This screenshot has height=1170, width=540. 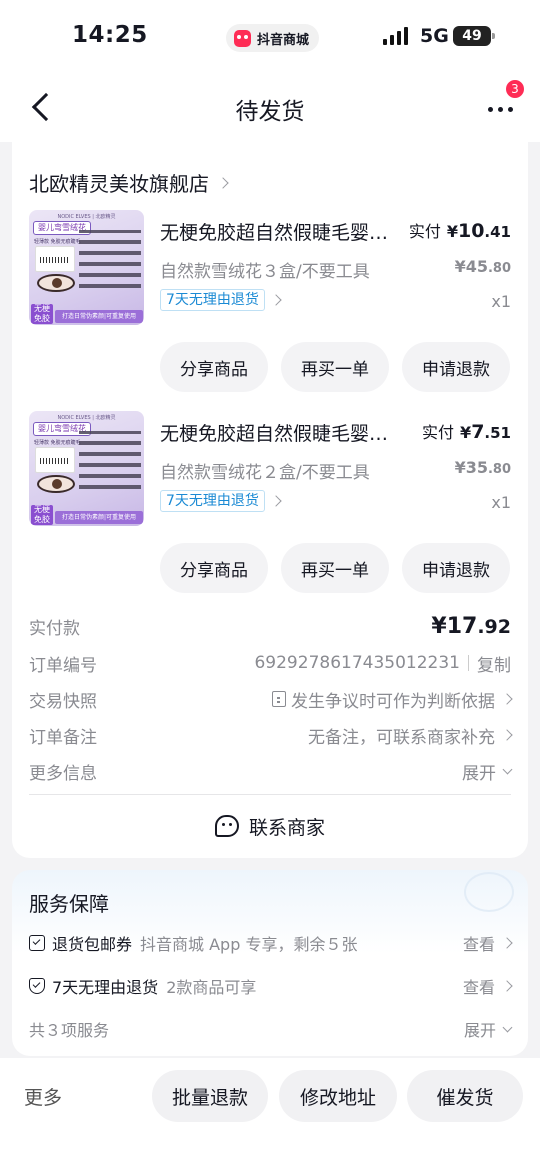 I want to click on urge-shipping-button: 催发货, so click(x=465, y=1096).